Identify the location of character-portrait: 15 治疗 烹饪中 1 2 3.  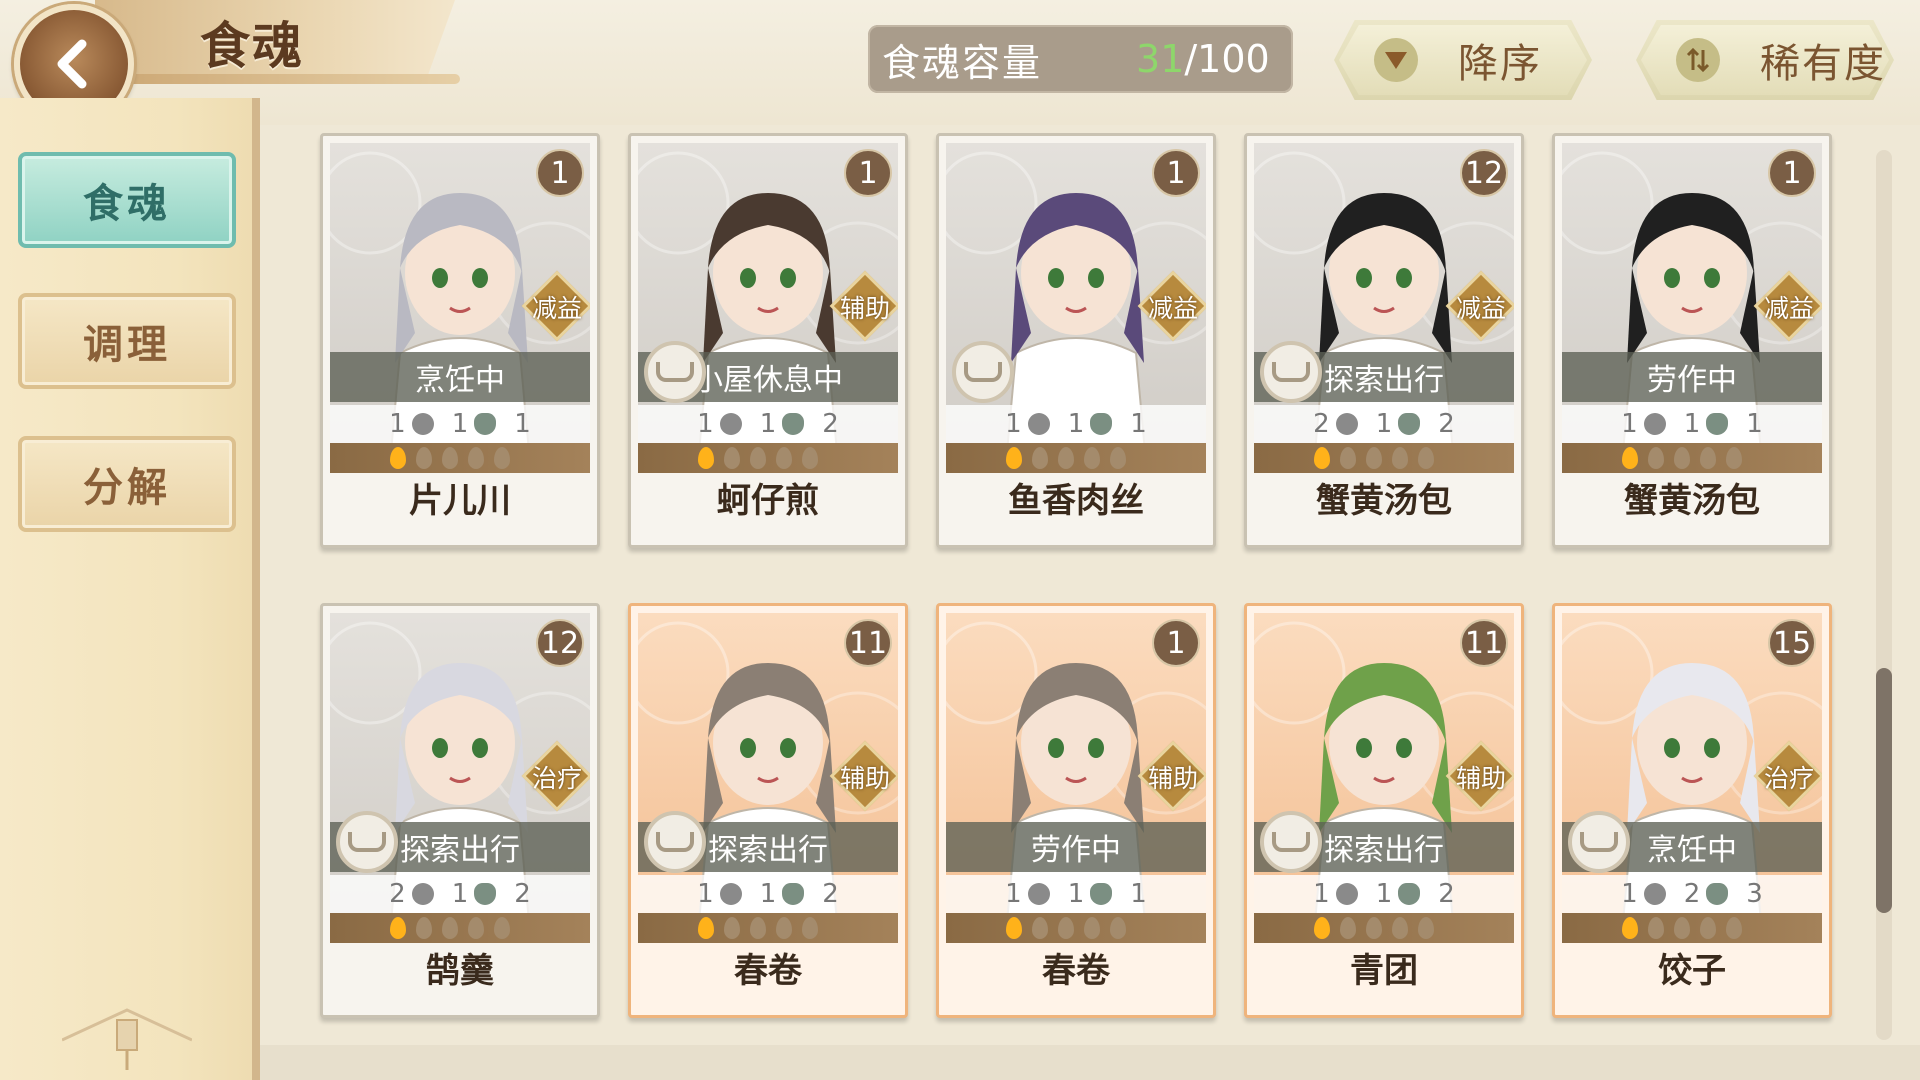
(1692, 778).